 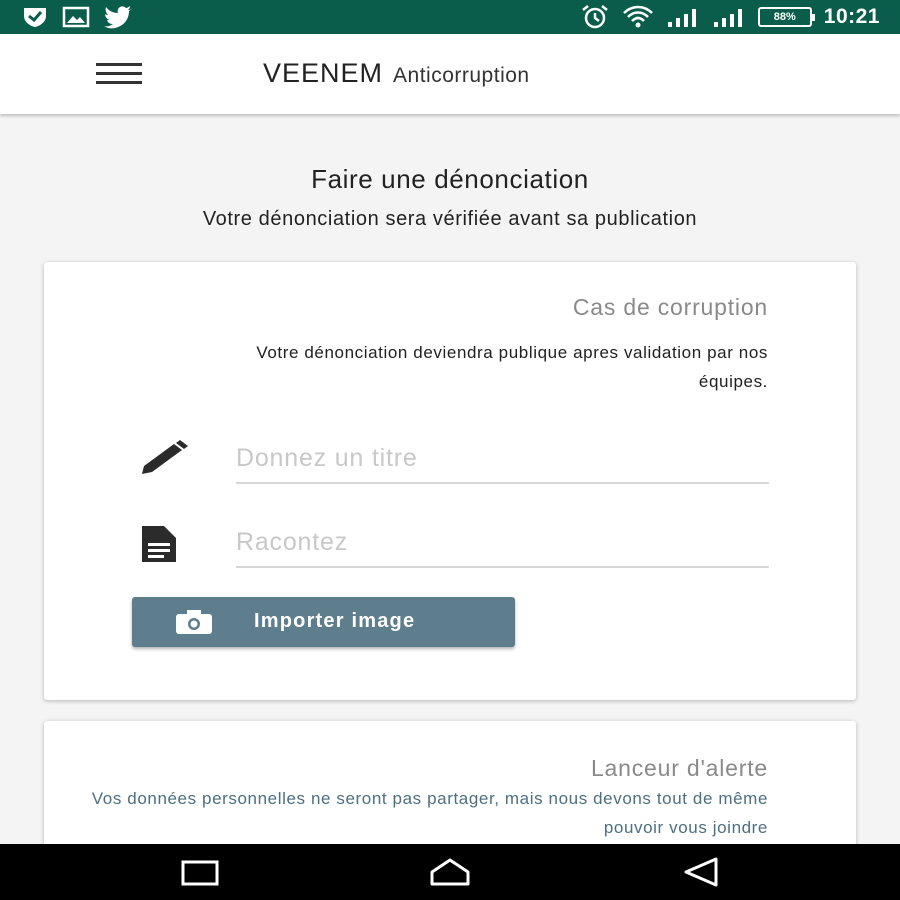 What do you see at coordinates (120, 74) in the screenshot?
I see `hamburger-menu-icon` at bounding box center [120, 74].